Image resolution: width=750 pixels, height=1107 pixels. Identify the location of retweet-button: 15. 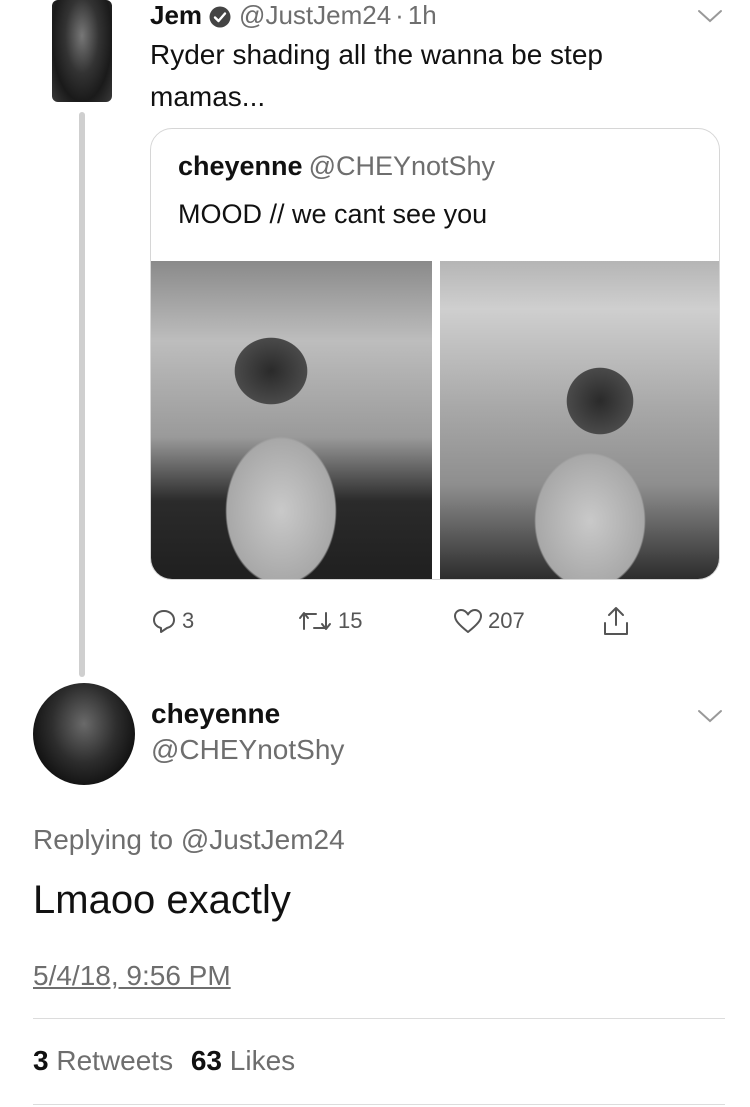
(329, 621).